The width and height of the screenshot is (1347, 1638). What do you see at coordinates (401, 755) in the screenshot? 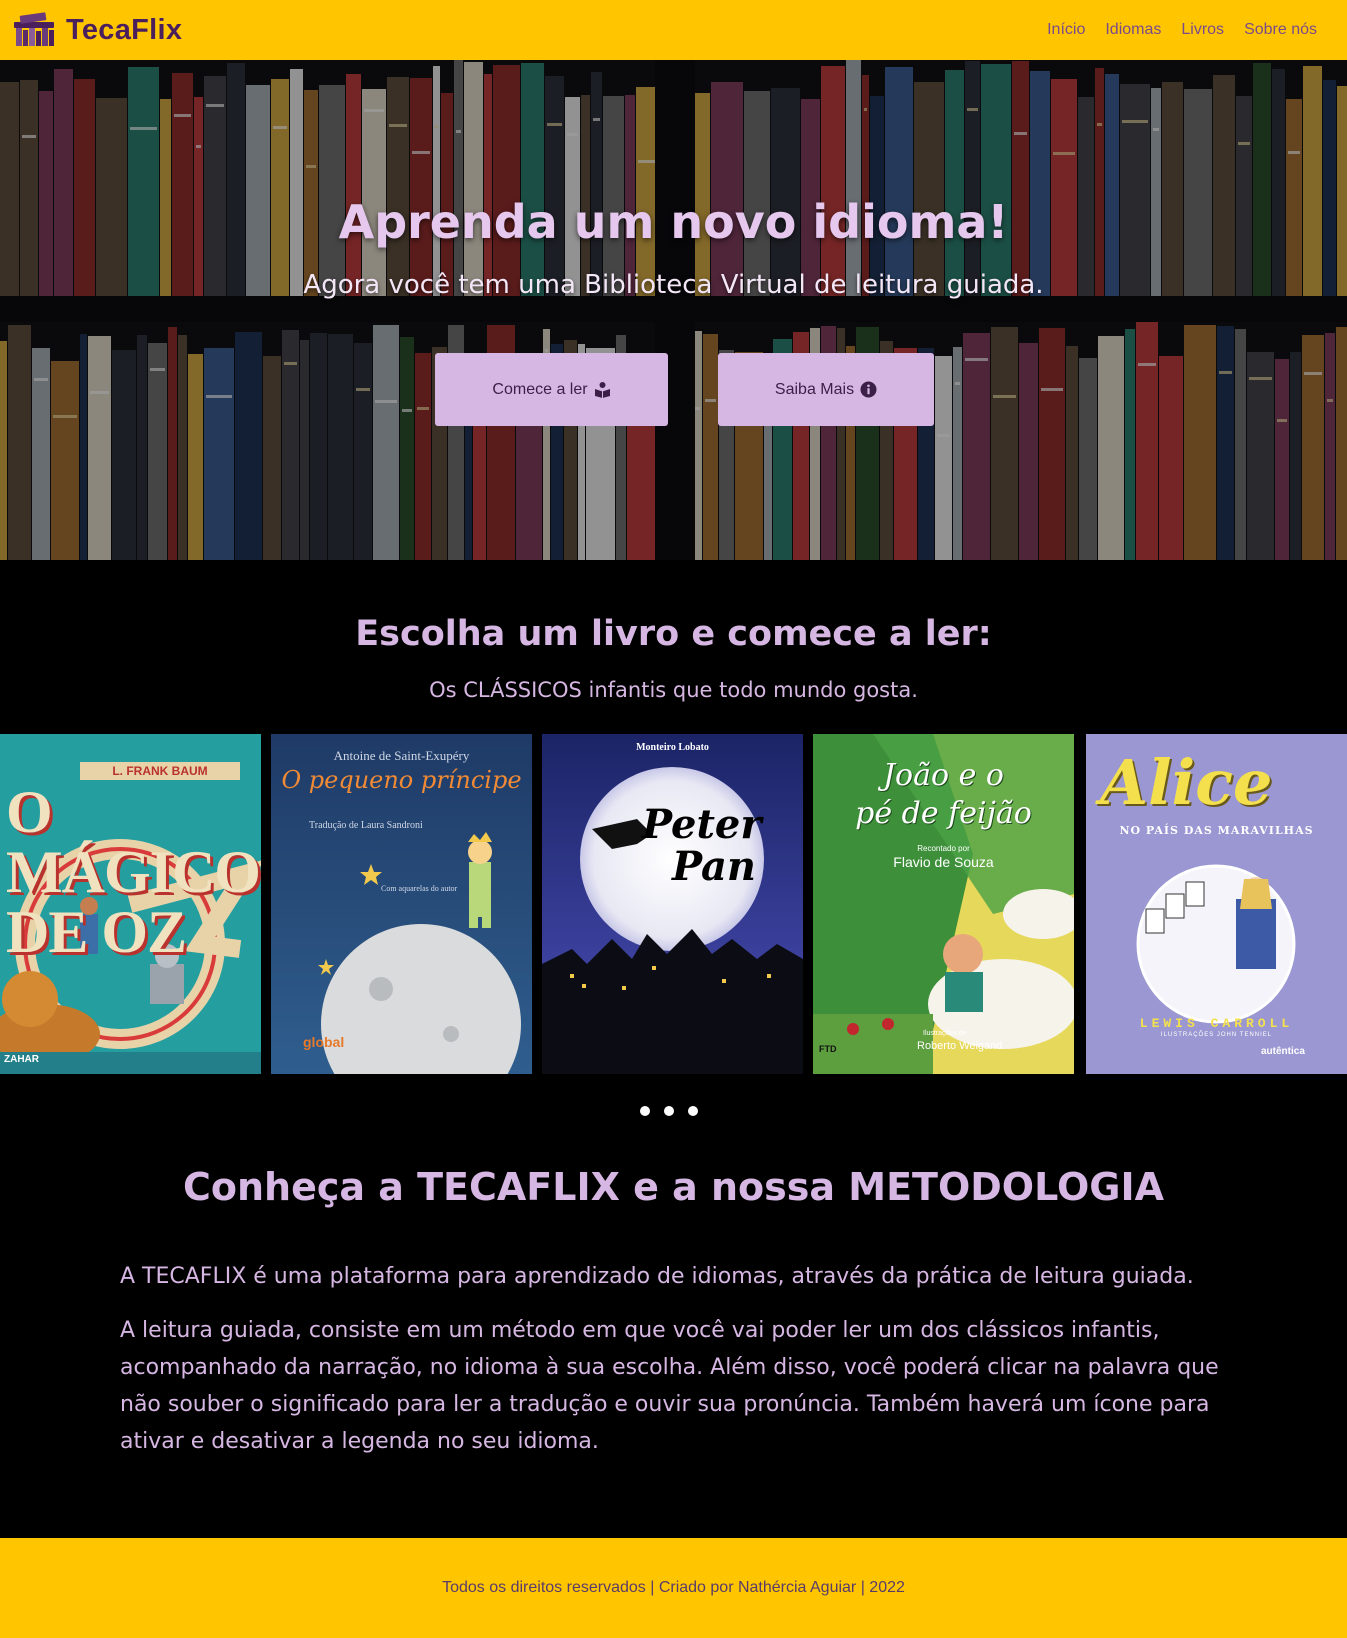
I see `book-pp-author: Antoine de Saint-Exupéry` at bounding box center [401, 755].